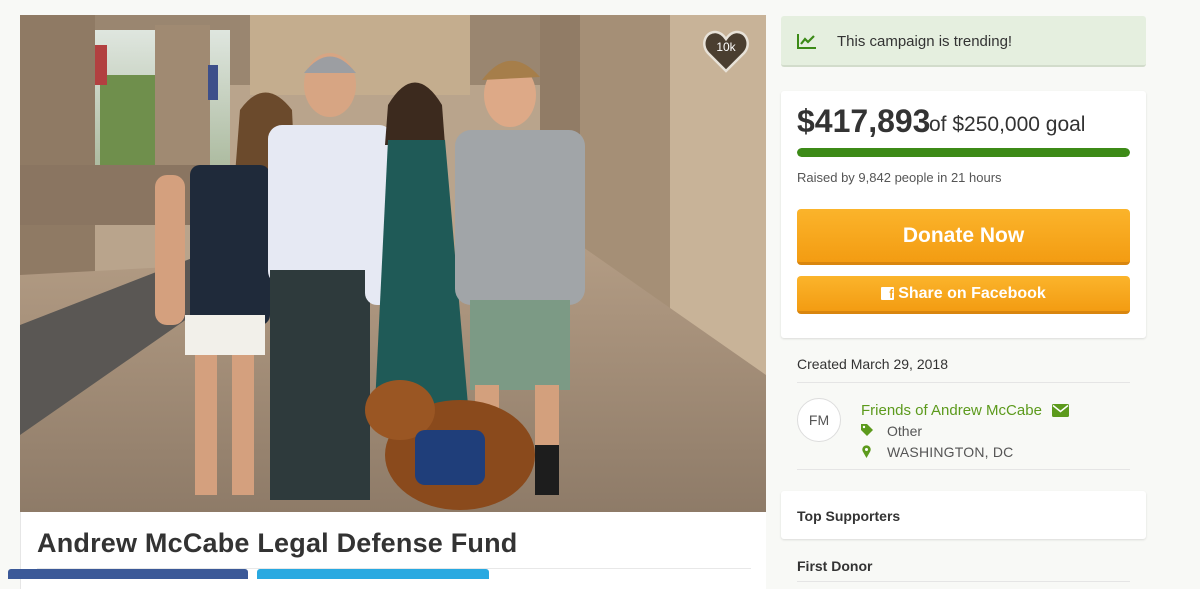  What do you see at coordinates (972, 293) in the screenshot?
I see `share-facebook-label: Share on Facebook` at bounding box center [972, 293].